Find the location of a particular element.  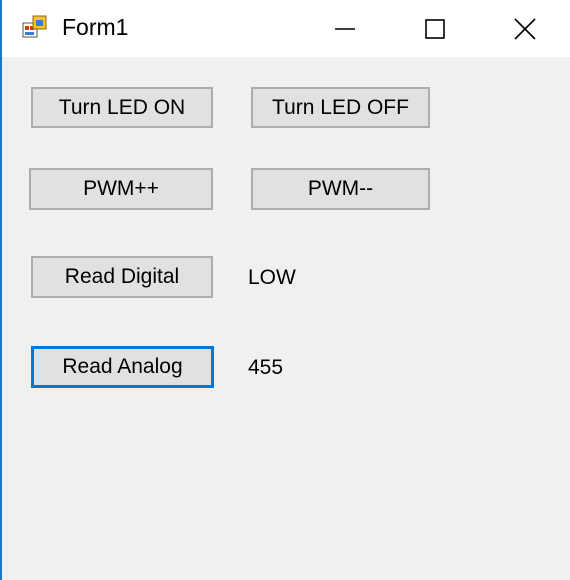

close-button is located at coordinates (525, 28).